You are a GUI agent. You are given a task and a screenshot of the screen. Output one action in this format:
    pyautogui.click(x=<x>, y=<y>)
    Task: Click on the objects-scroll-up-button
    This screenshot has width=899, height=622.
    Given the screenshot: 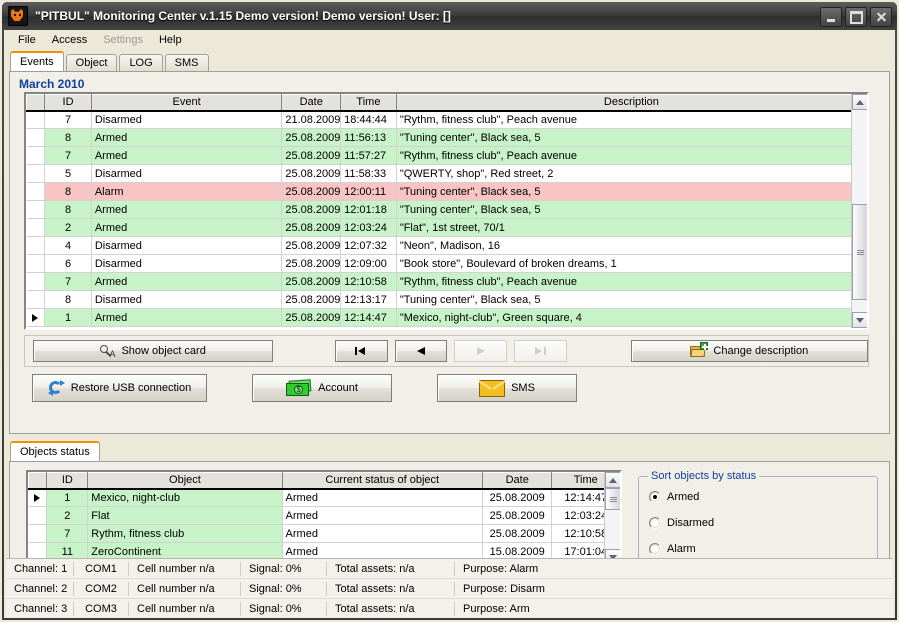 What is the action you would take?
    pyautogui.click(x=612, y=480)
    